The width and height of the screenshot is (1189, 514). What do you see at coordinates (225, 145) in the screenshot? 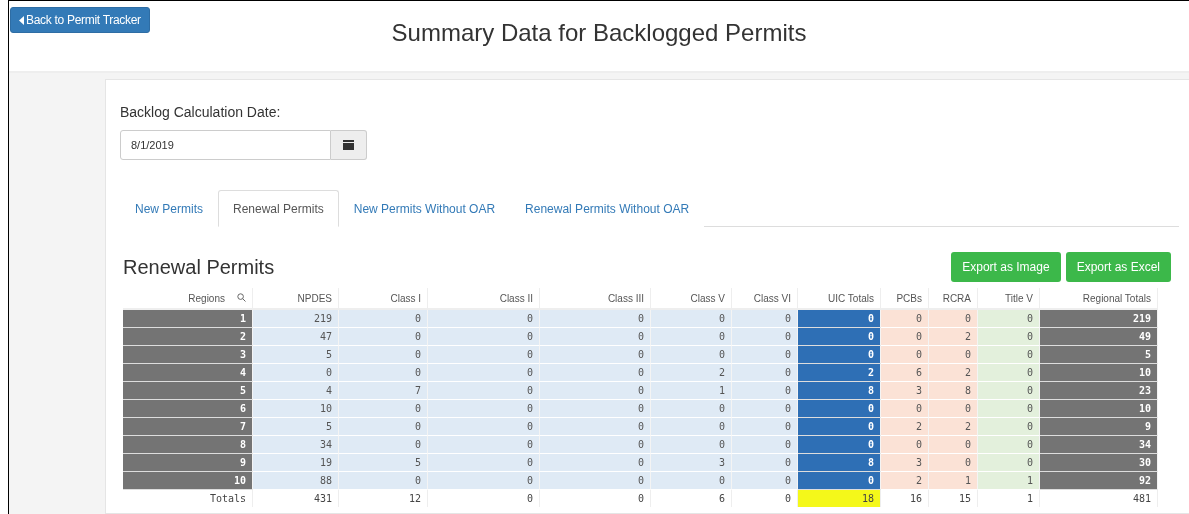
I see `date-field: 8/1/2019` at bounding box center [225, 145].